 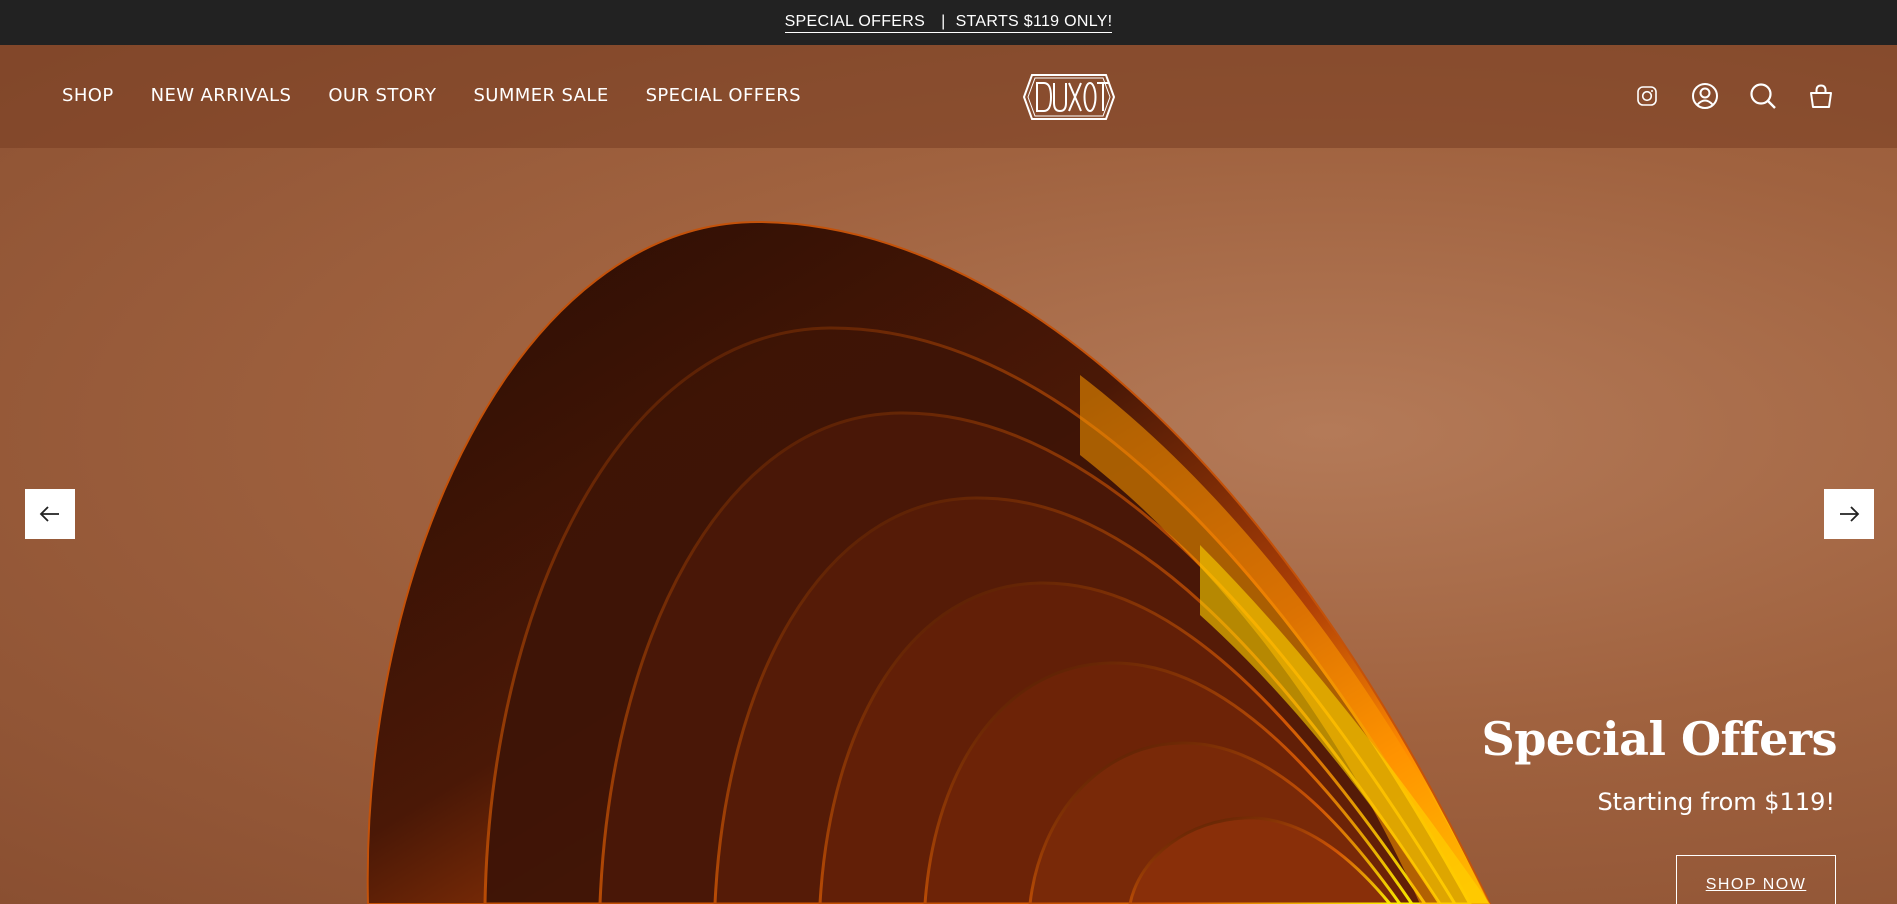 I want to click on nav-our-story: OUR STORY, so click(x=382, y=95).